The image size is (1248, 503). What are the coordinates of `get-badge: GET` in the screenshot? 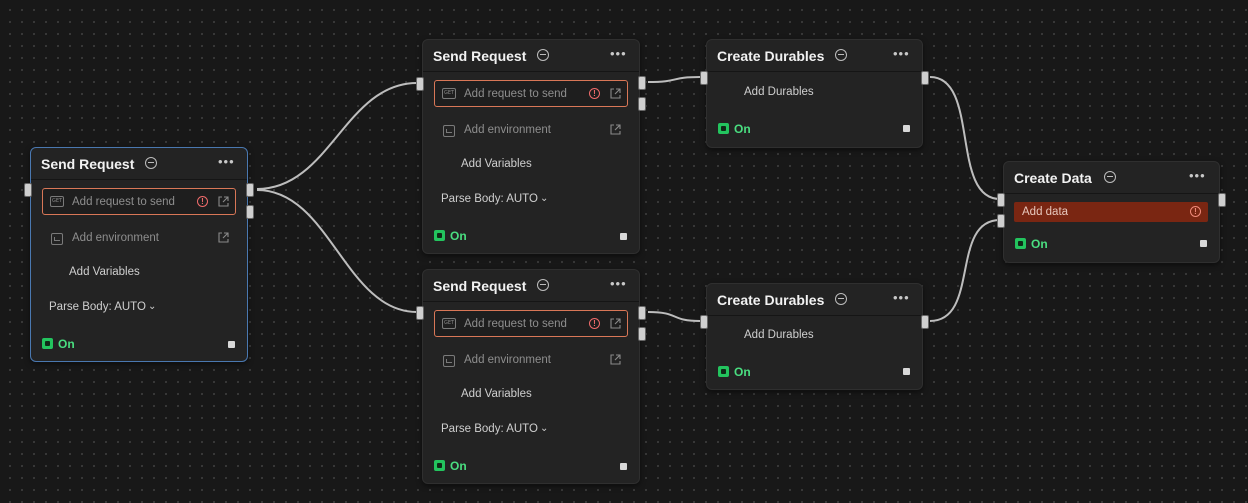 It's located at (57, 201).